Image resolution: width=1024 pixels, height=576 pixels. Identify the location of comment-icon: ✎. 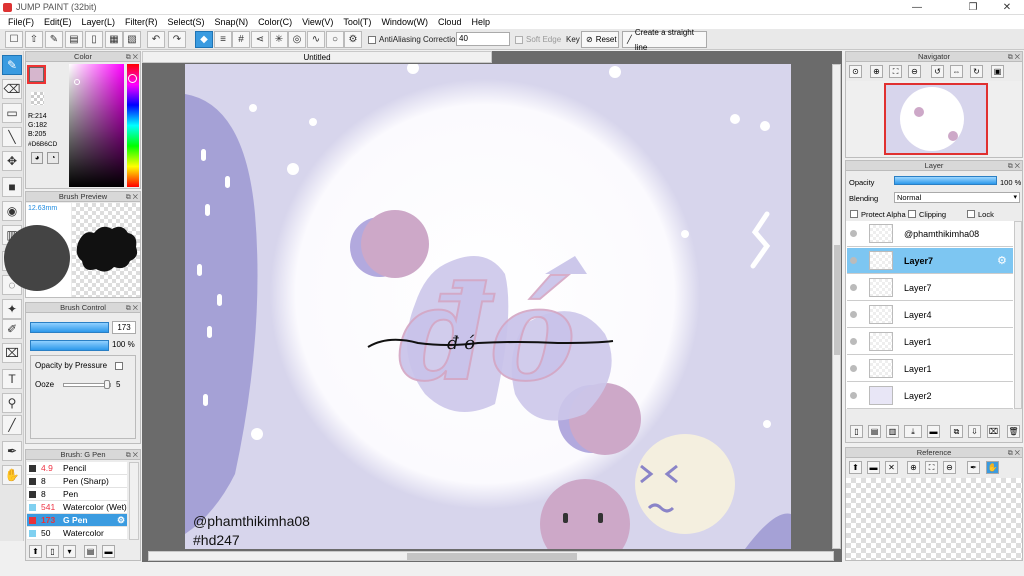
(54, 39).